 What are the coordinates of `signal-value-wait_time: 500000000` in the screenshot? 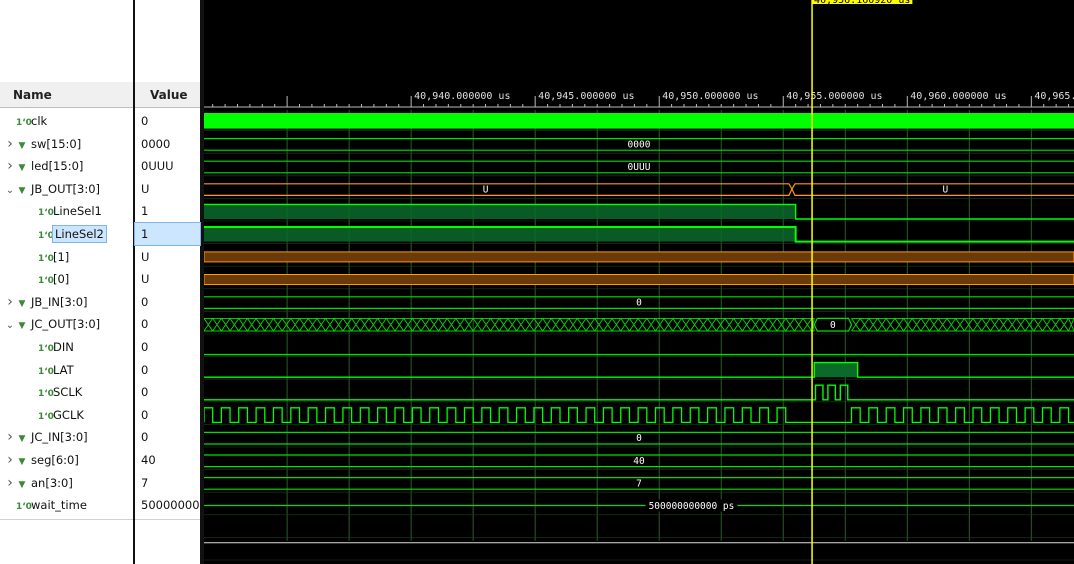 It's located at (170, 505).